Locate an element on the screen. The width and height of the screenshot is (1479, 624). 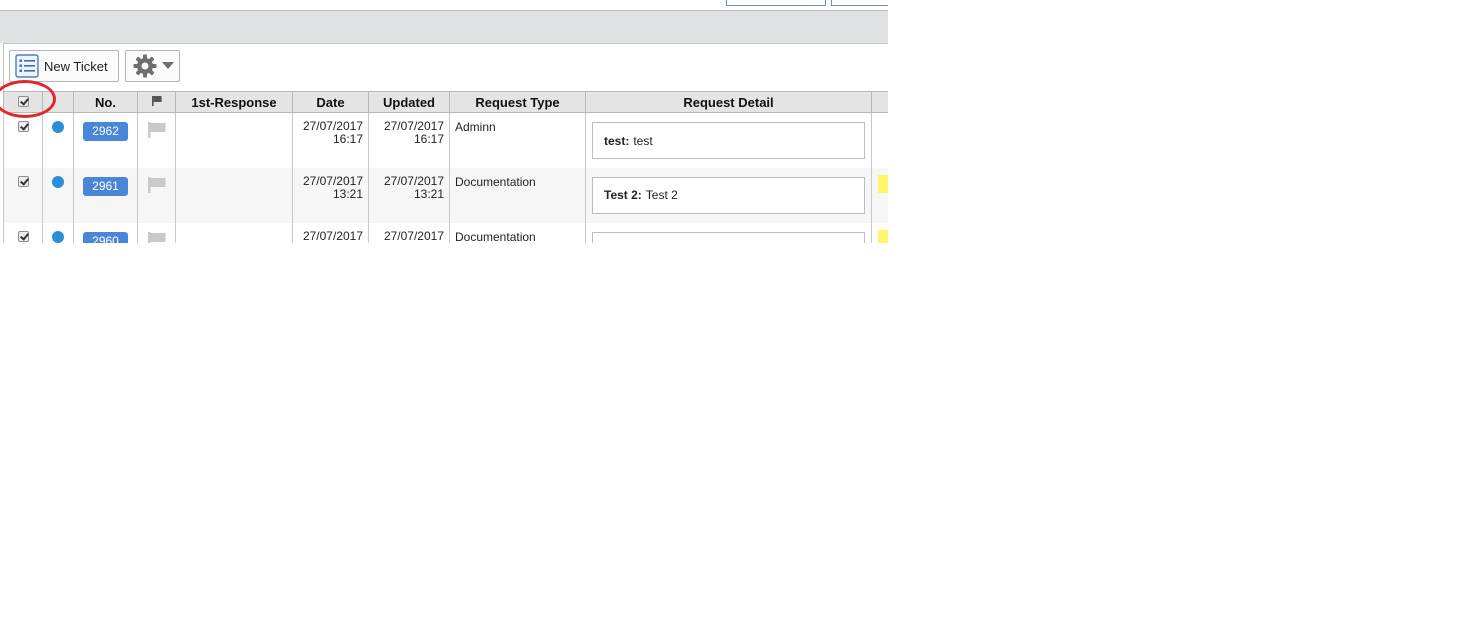
detail-text: test is located at coordinates (643, 140).